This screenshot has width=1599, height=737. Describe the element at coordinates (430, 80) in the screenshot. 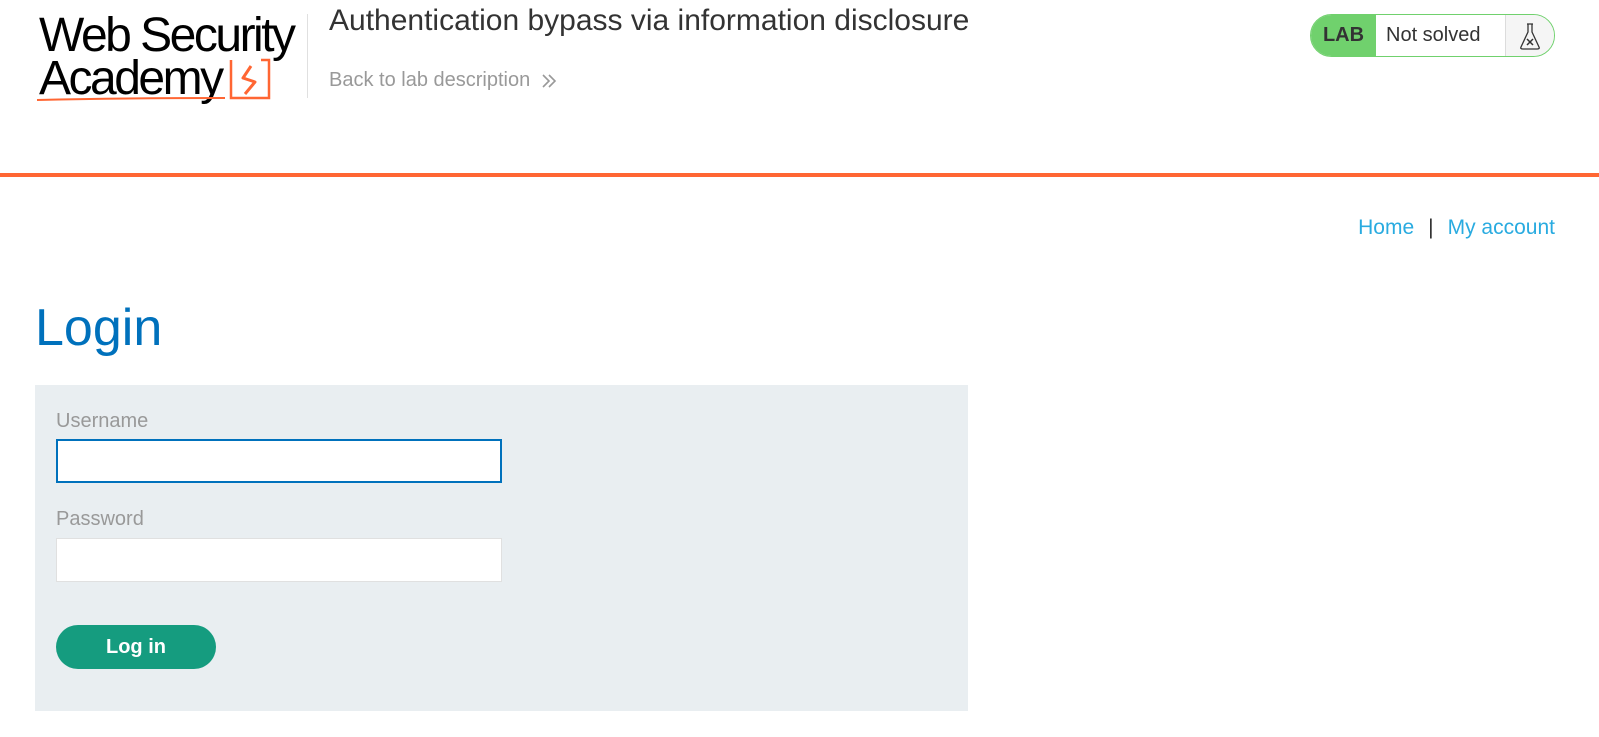

I see `back-link-label: Back to lab description` at that location.